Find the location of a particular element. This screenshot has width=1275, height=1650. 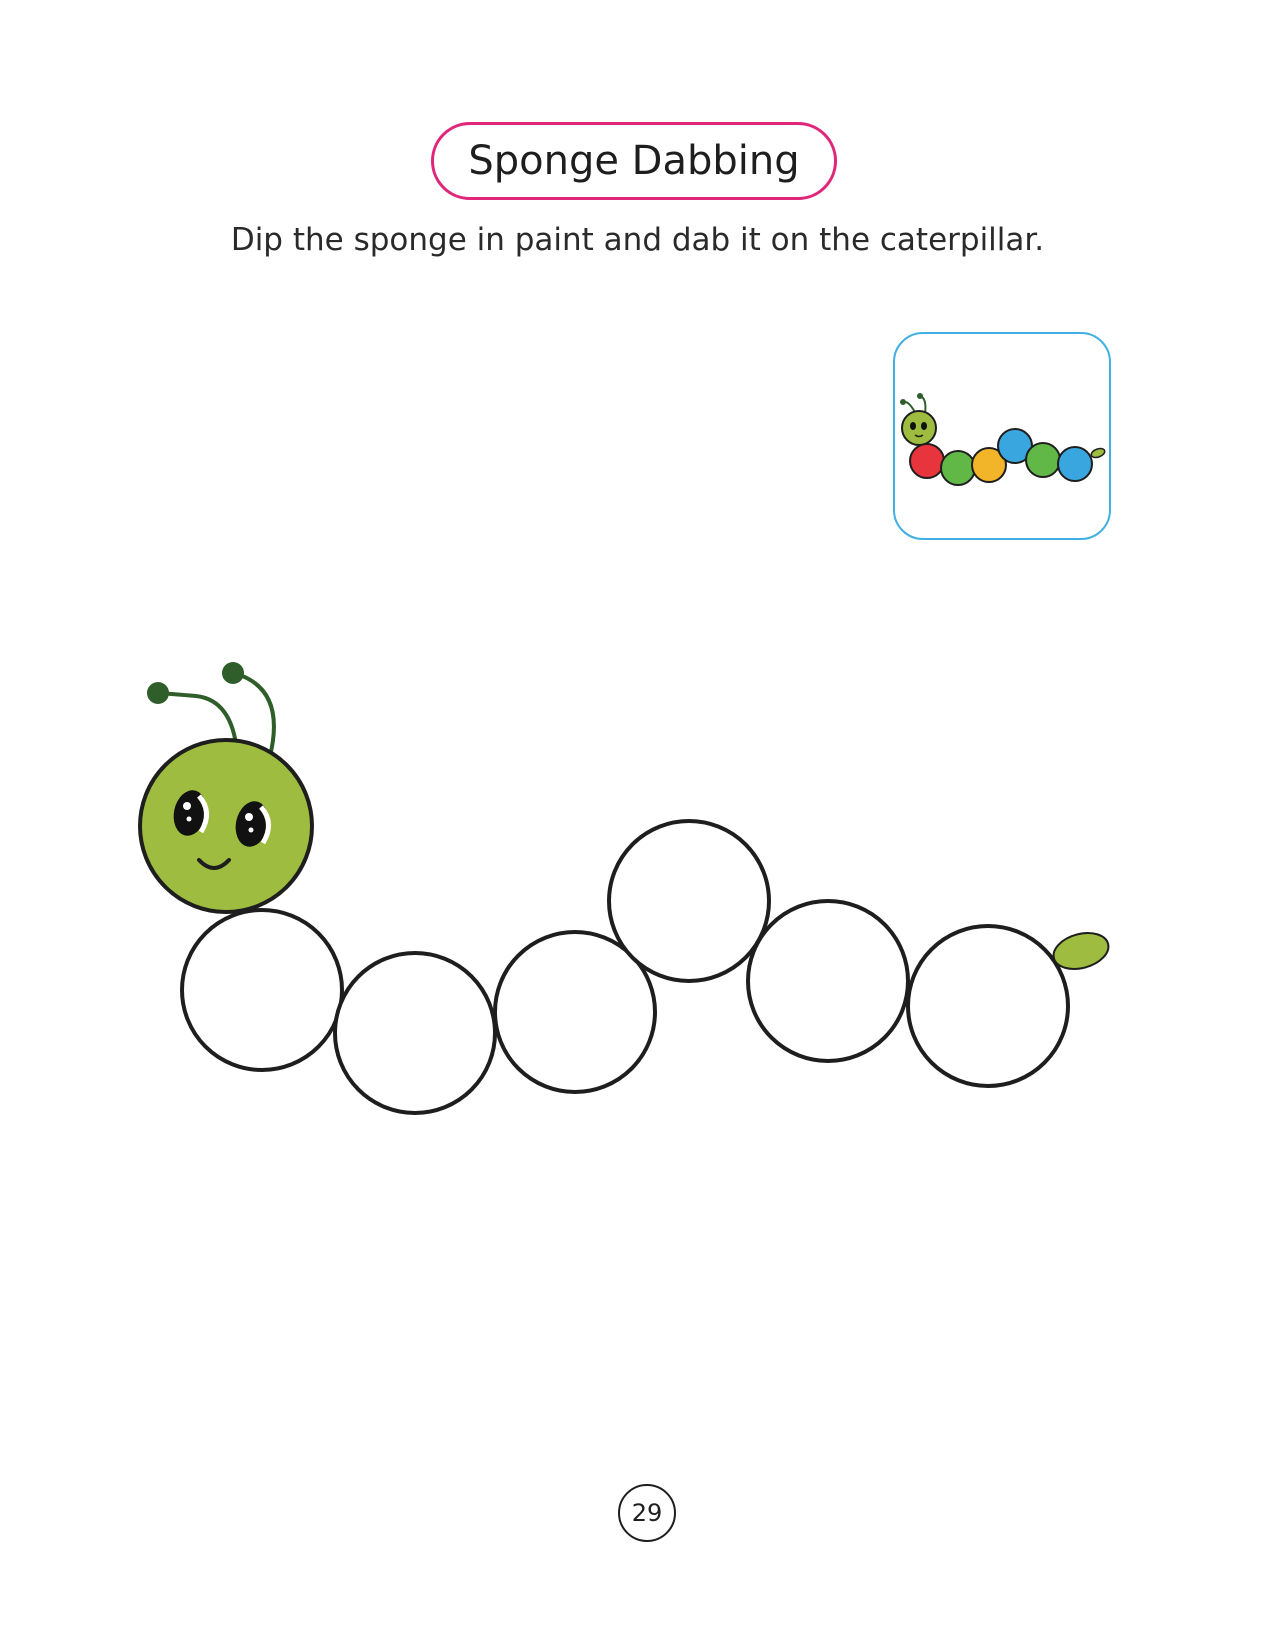

eye-right-highlight is located at coordinates (249, 817).